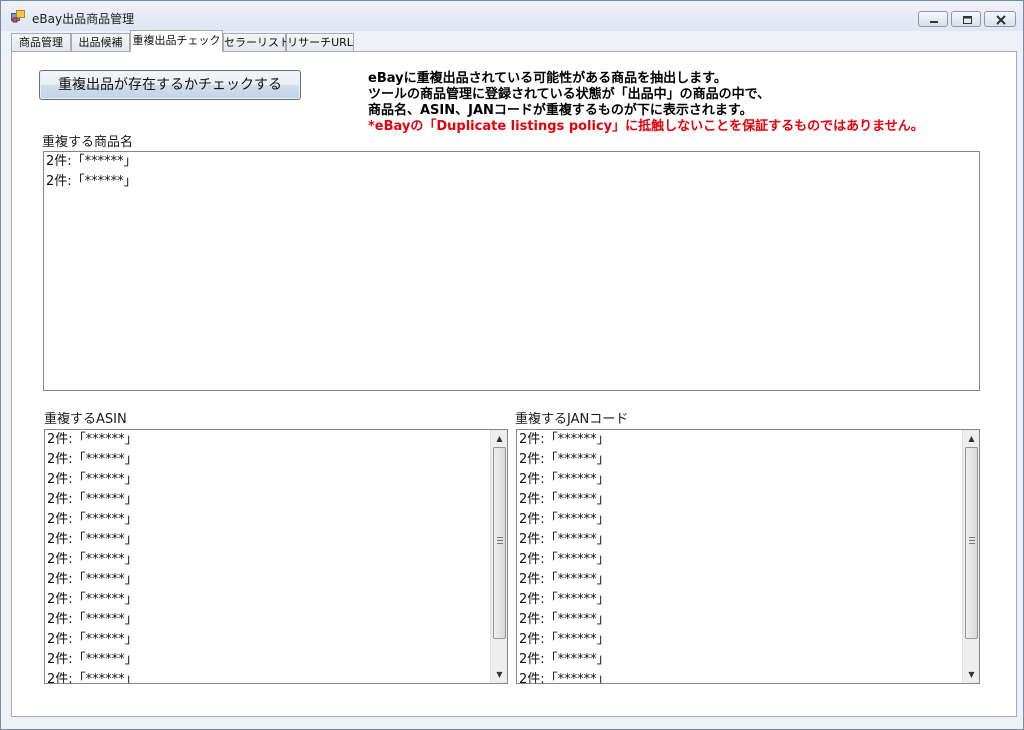 This screenshot has width=1024, height=730. I want to click on app-window-icon, so click(18, 16).